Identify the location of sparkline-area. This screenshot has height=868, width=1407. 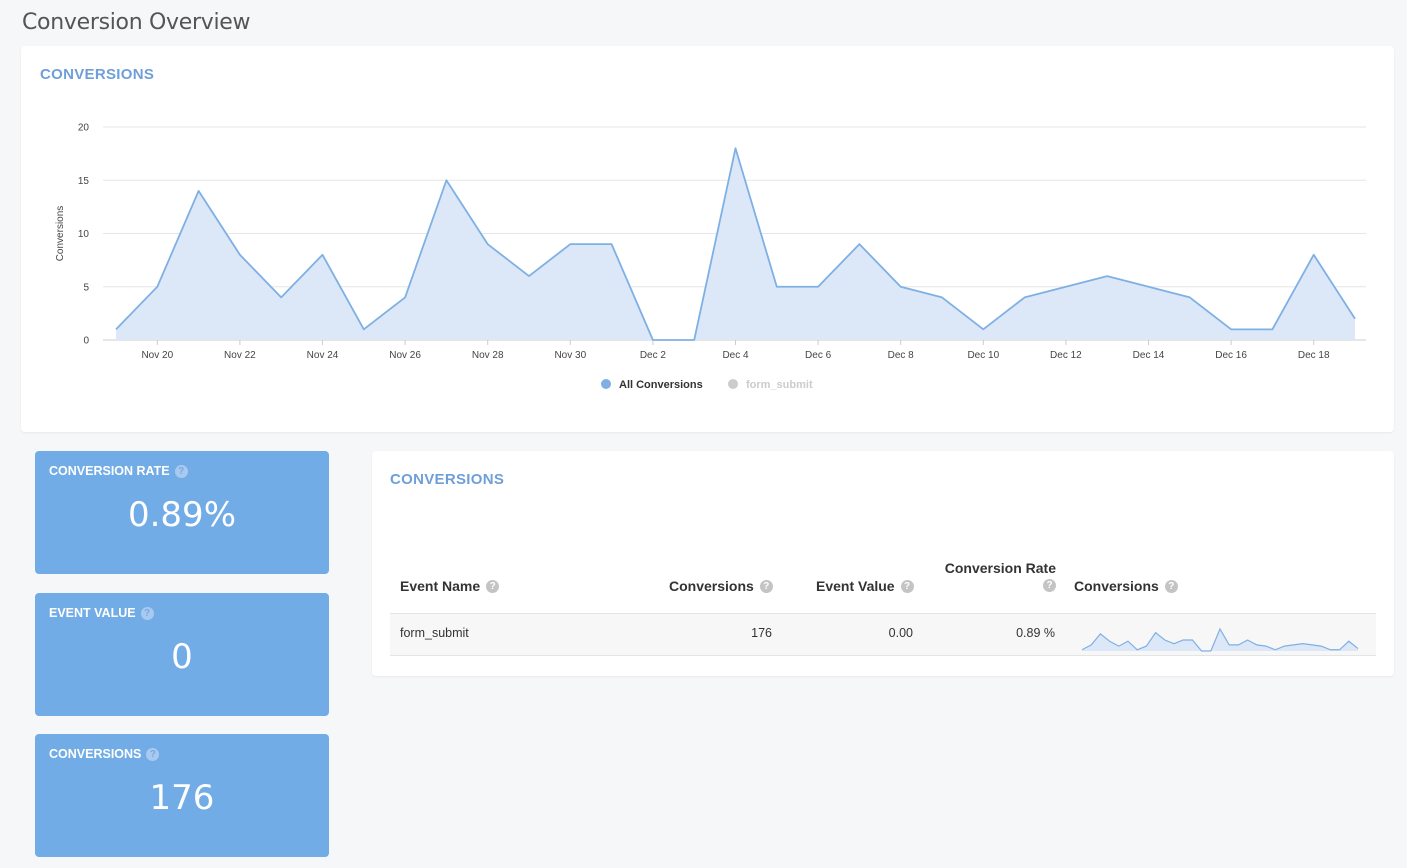
(1220, 640).